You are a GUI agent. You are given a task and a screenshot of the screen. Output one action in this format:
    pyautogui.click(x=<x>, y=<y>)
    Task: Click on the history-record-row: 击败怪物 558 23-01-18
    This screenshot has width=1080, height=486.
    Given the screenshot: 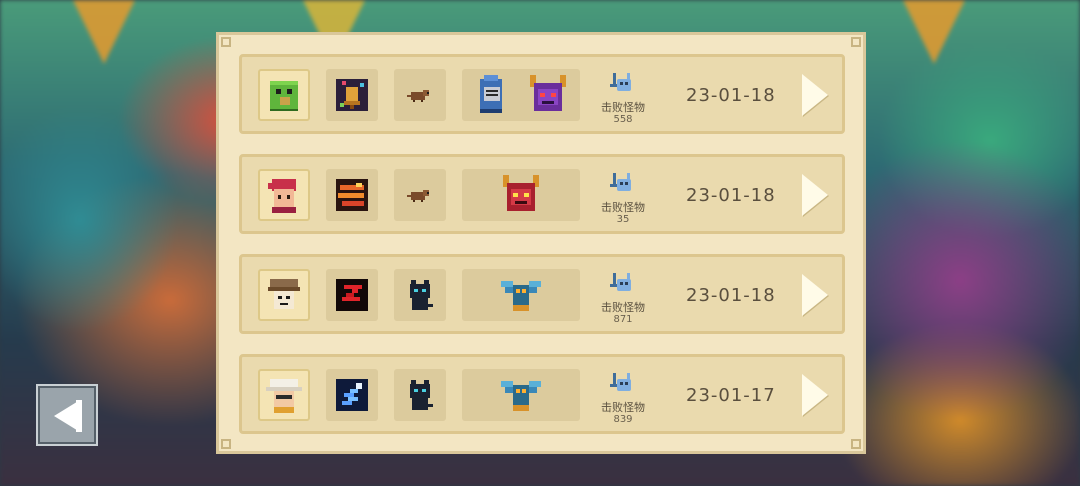 What is the action you would take?
    pyautogui.click(x=542, y=94)
    